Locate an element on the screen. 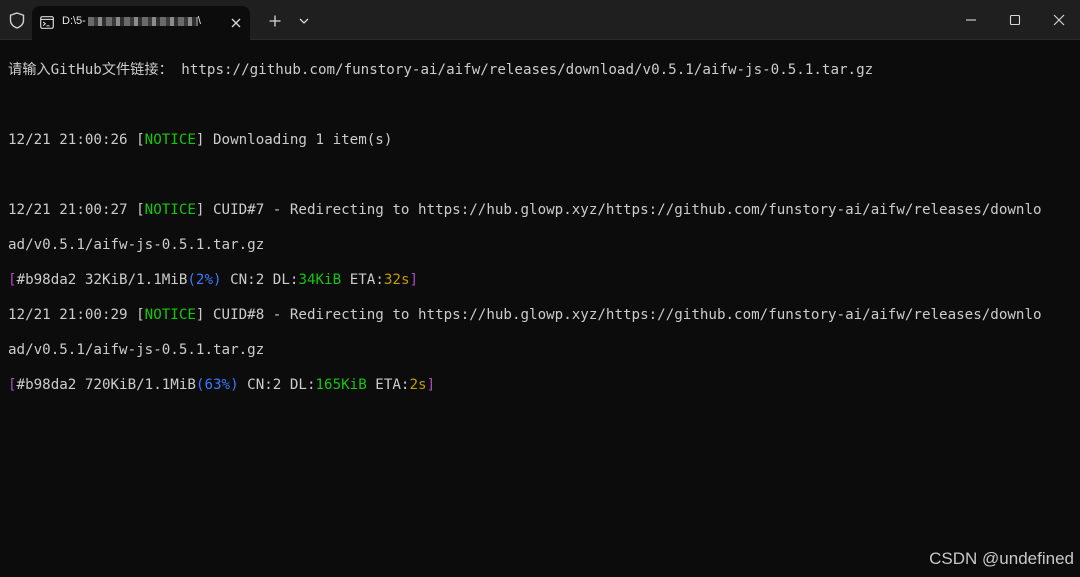 This screenshot has height=577, width=1080. terminal-tab-icon is located at coordinates (47, 22).